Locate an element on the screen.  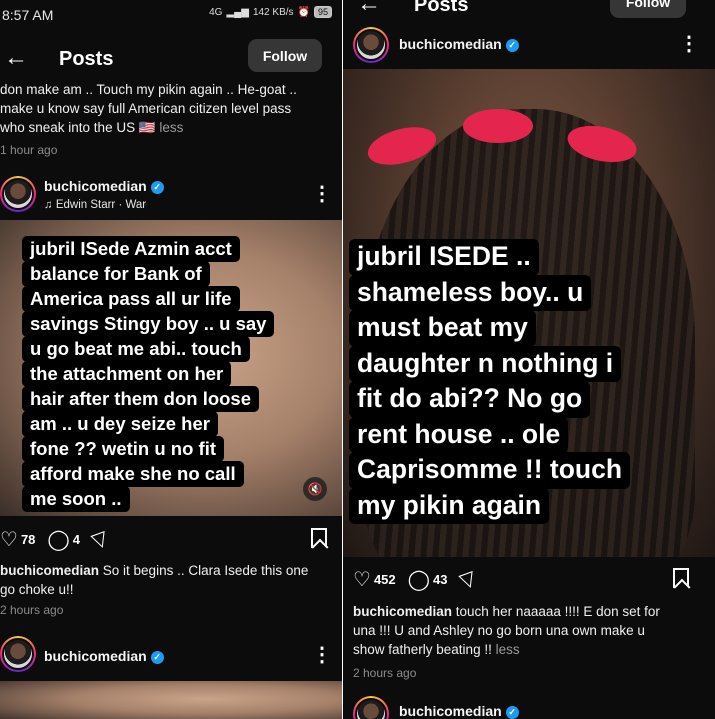
caption-line: show fatherly beating !! less is located at coordinates (534, 649).